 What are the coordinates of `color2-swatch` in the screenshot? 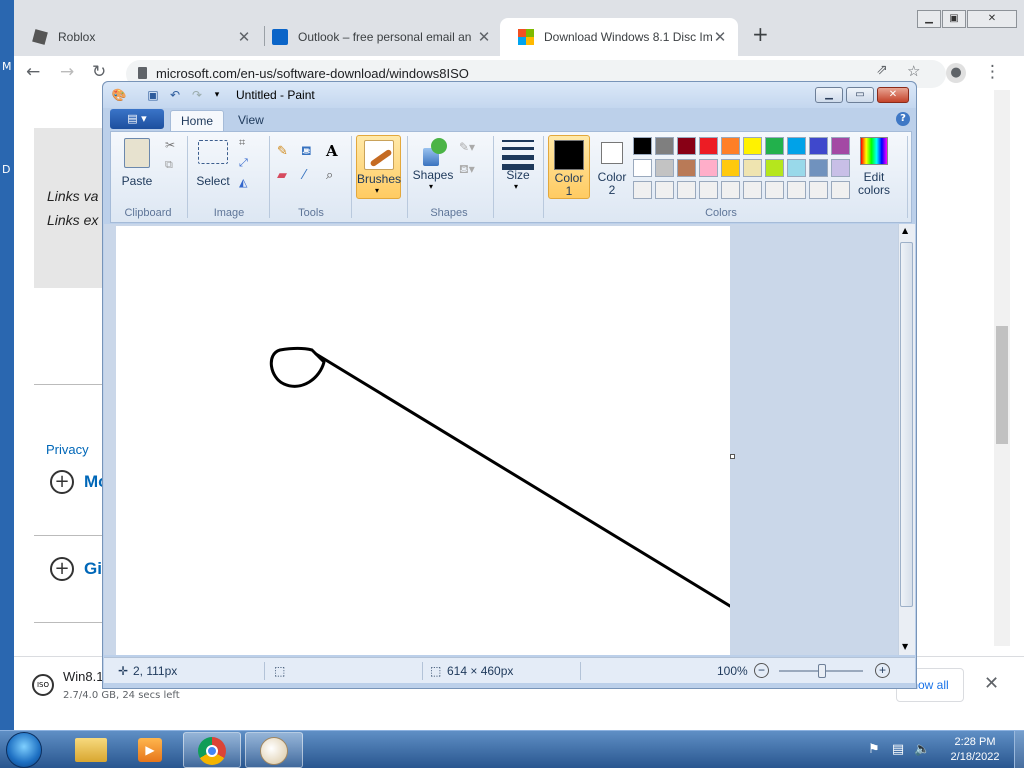 It's located at (612, 153).